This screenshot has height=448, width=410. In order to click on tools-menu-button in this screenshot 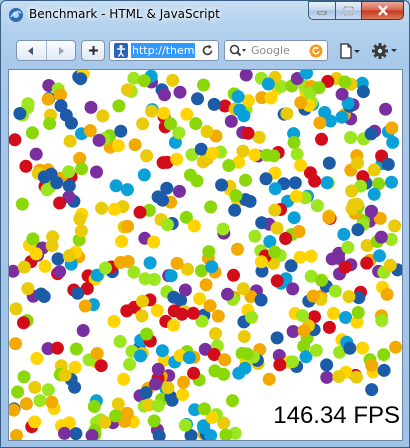, I will do `click(385, 50)`.